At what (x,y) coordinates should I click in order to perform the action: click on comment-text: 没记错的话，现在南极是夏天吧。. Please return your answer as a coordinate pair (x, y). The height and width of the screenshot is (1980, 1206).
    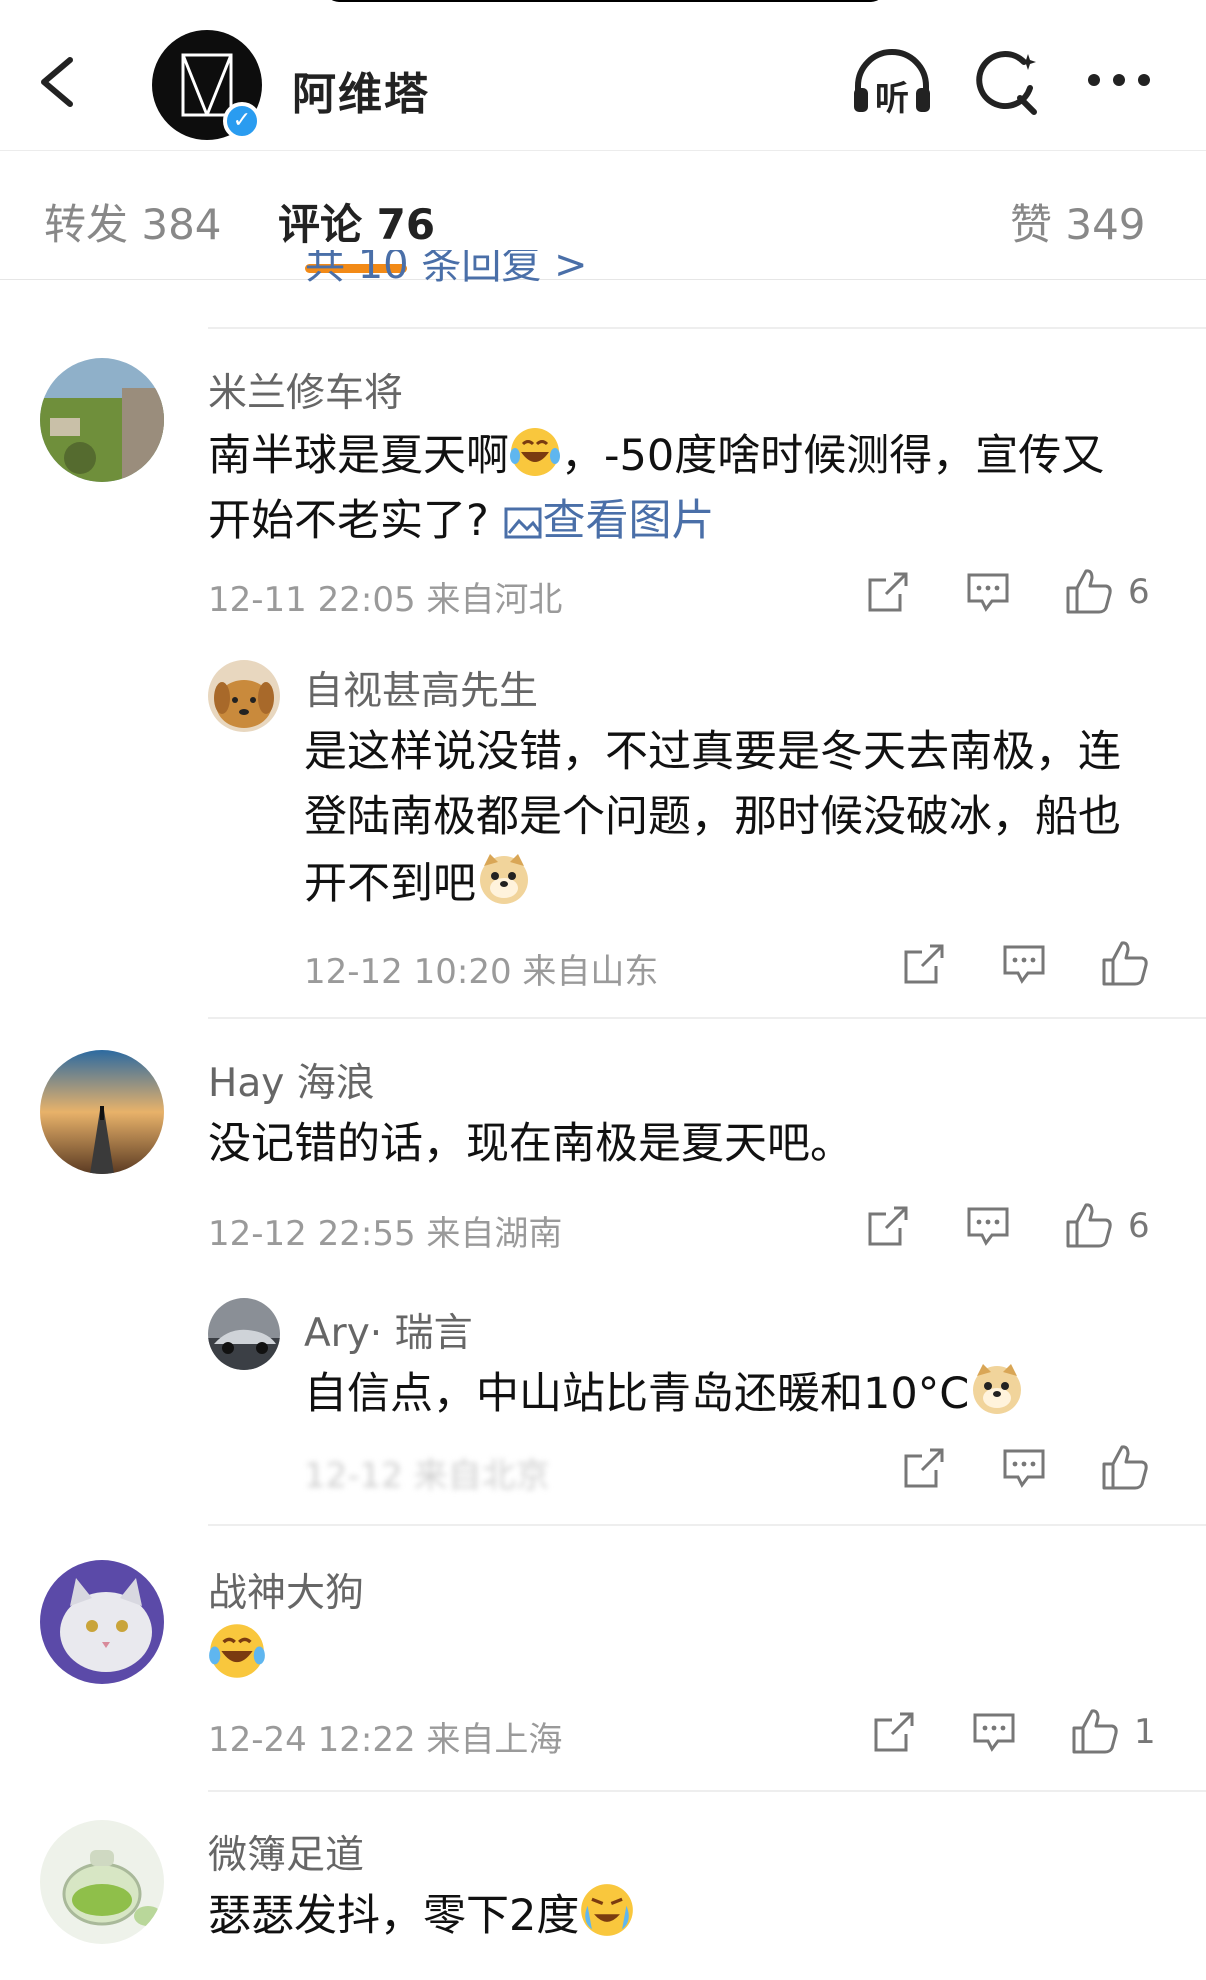
    Looking at the image, I should click on (530, 1144).